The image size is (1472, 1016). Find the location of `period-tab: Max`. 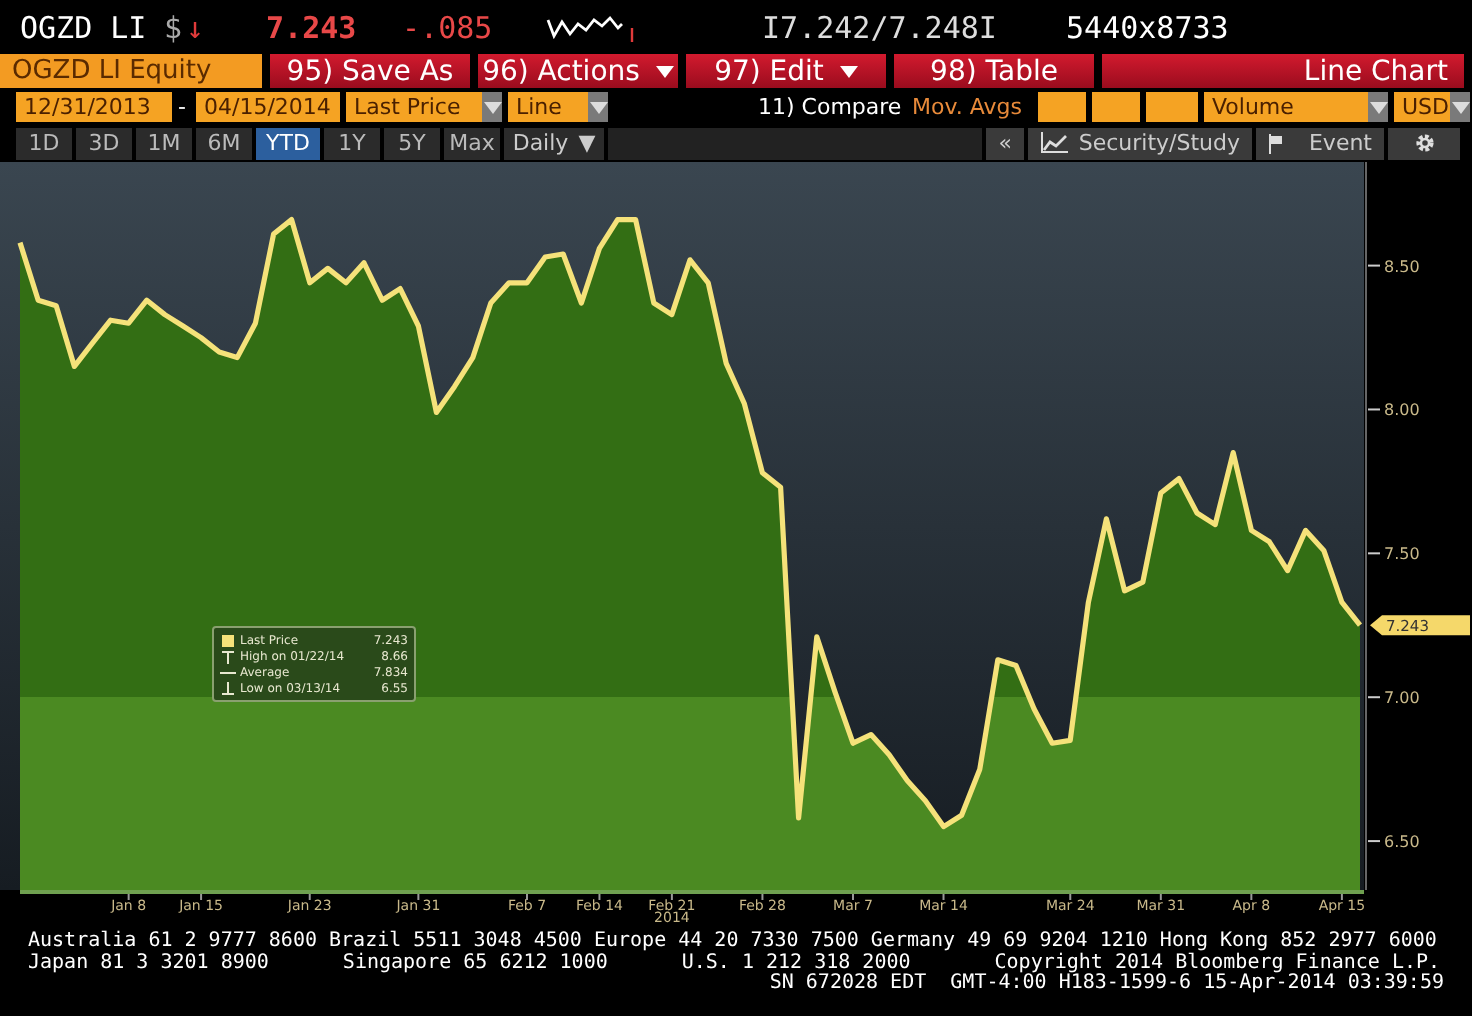

period-tab: Max is located at coordinates (472, 143).